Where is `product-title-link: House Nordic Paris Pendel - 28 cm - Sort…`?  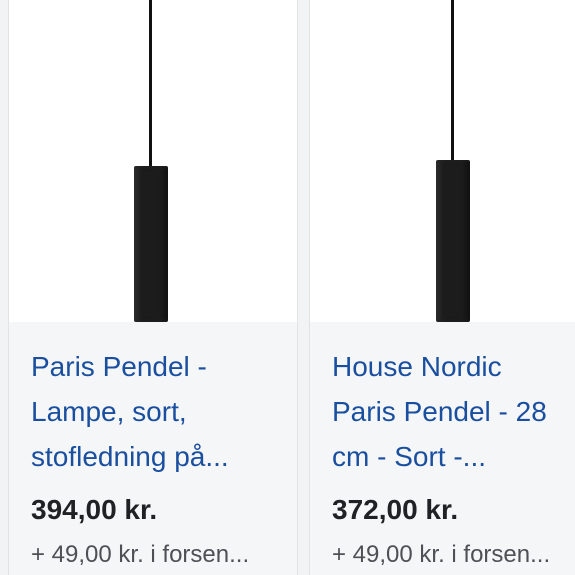 product-title-link: House Nordic Paris Pendel - 28 cm - Sort… is located at coordinates (447, 411).